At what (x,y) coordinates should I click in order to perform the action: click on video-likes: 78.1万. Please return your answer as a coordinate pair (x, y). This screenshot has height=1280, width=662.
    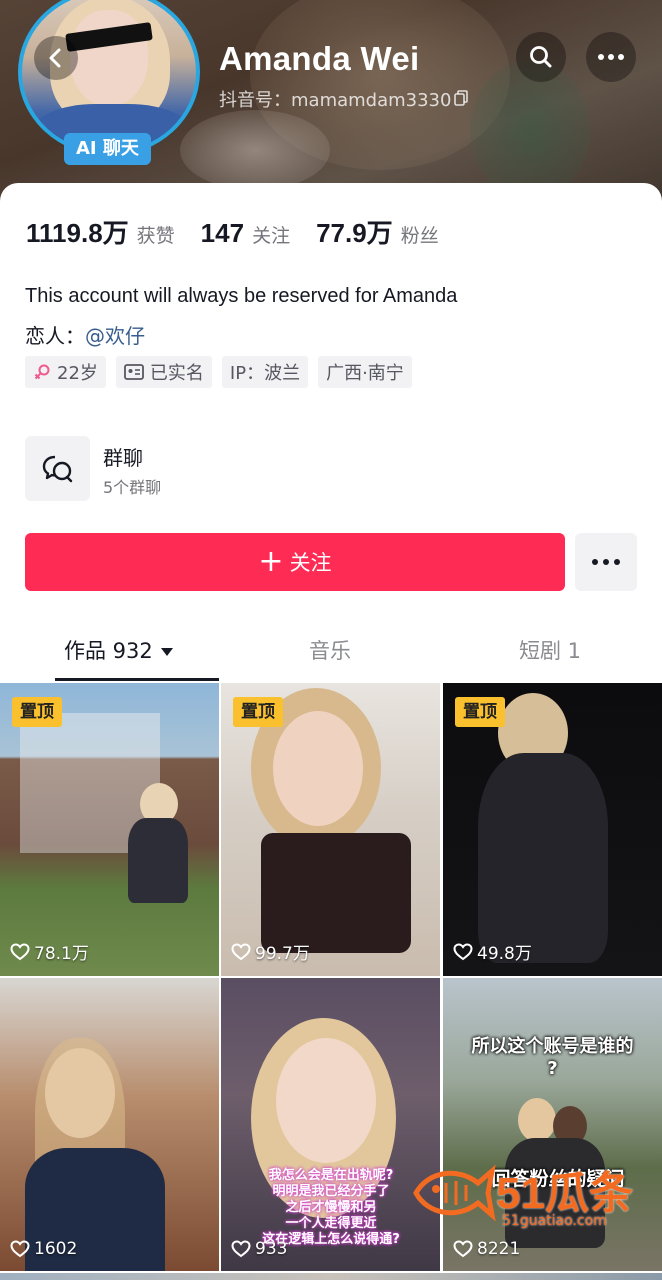
    Looking at the image, I should click on (49, 951).